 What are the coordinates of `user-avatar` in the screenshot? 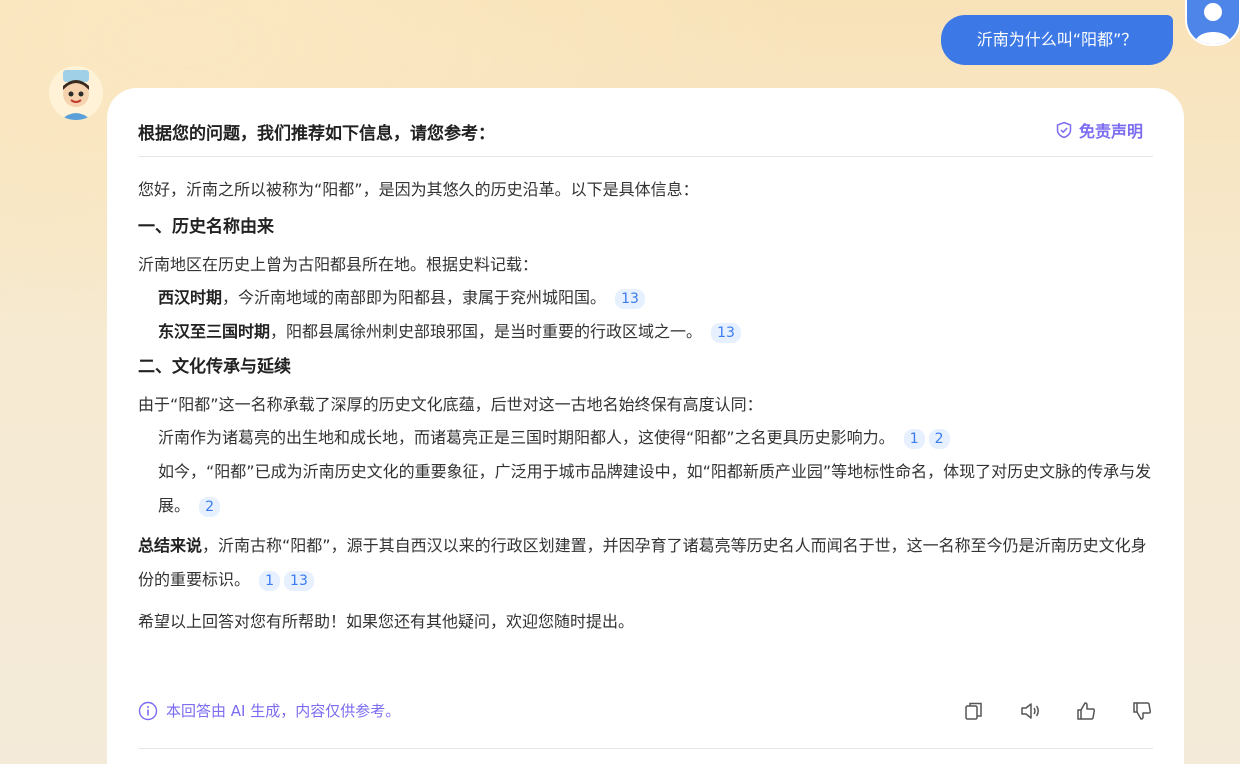 It's located at (1212, 23).